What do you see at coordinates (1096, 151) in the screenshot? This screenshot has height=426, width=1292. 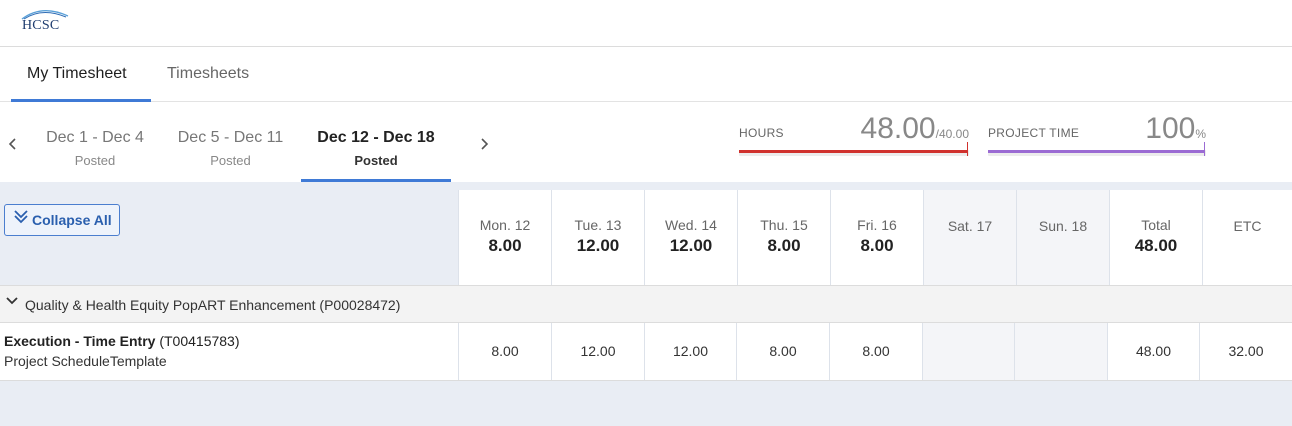 I see `project-time-progress-fill` at bounding box center [1096, 151].